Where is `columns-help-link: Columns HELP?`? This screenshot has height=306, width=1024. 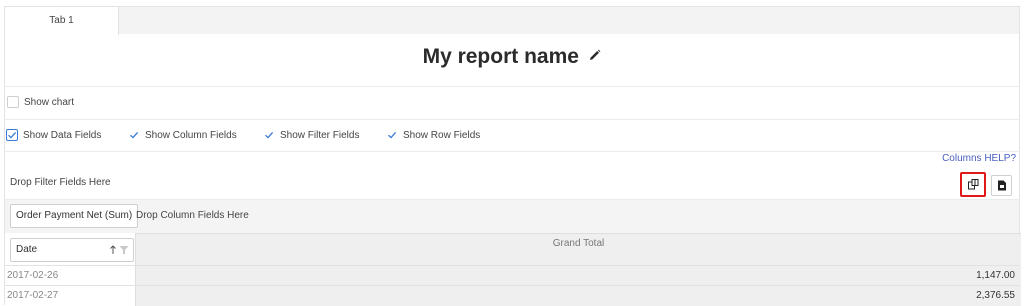
columns-help-link: Columns HELP? is located at coordinates (979, 158).